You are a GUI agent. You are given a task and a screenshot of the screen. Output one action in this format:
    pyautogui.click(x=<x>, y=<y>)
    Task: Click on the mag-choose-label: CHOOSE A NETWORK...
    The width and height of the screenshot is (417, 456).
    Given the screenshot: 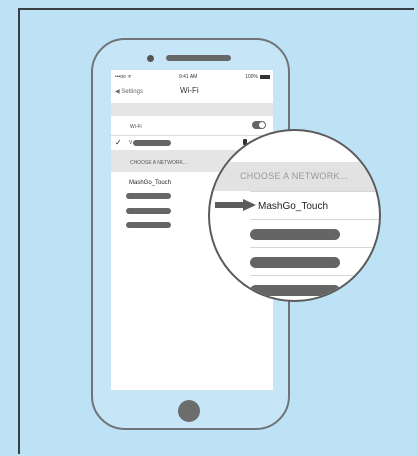 What is the action you would take?
    pyautogui.click(x=294, y=176)
    